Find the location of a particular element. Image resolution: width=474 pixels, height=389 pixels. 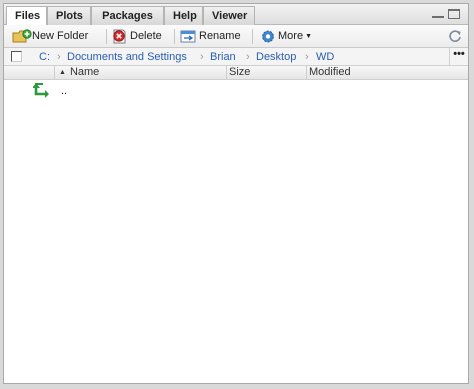

minimize-pane-icon is located at coordinates (438, 13).